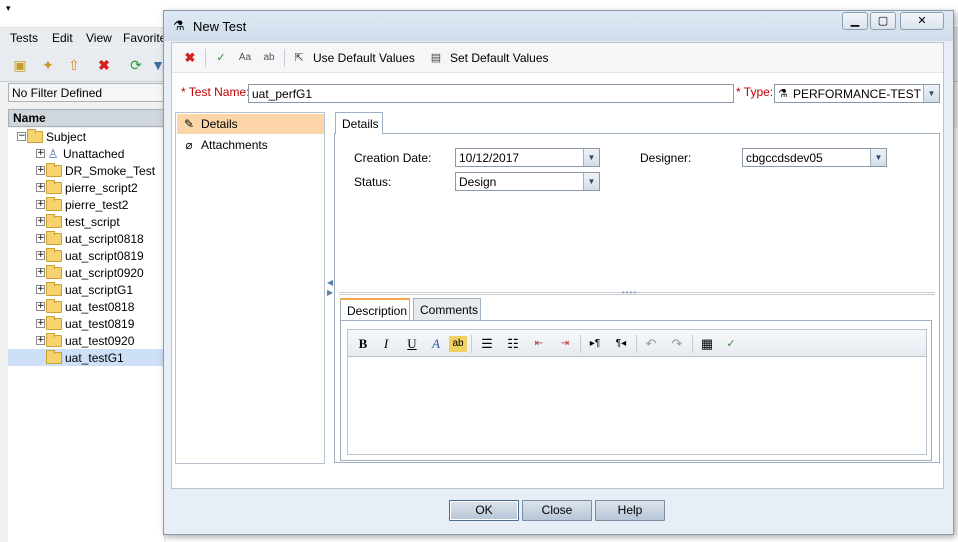 The image size is (958, 542). What do you see at coordinates (99, 38) in the screenshot?
I see `menu-view: View` at bounding box center [99, 38].